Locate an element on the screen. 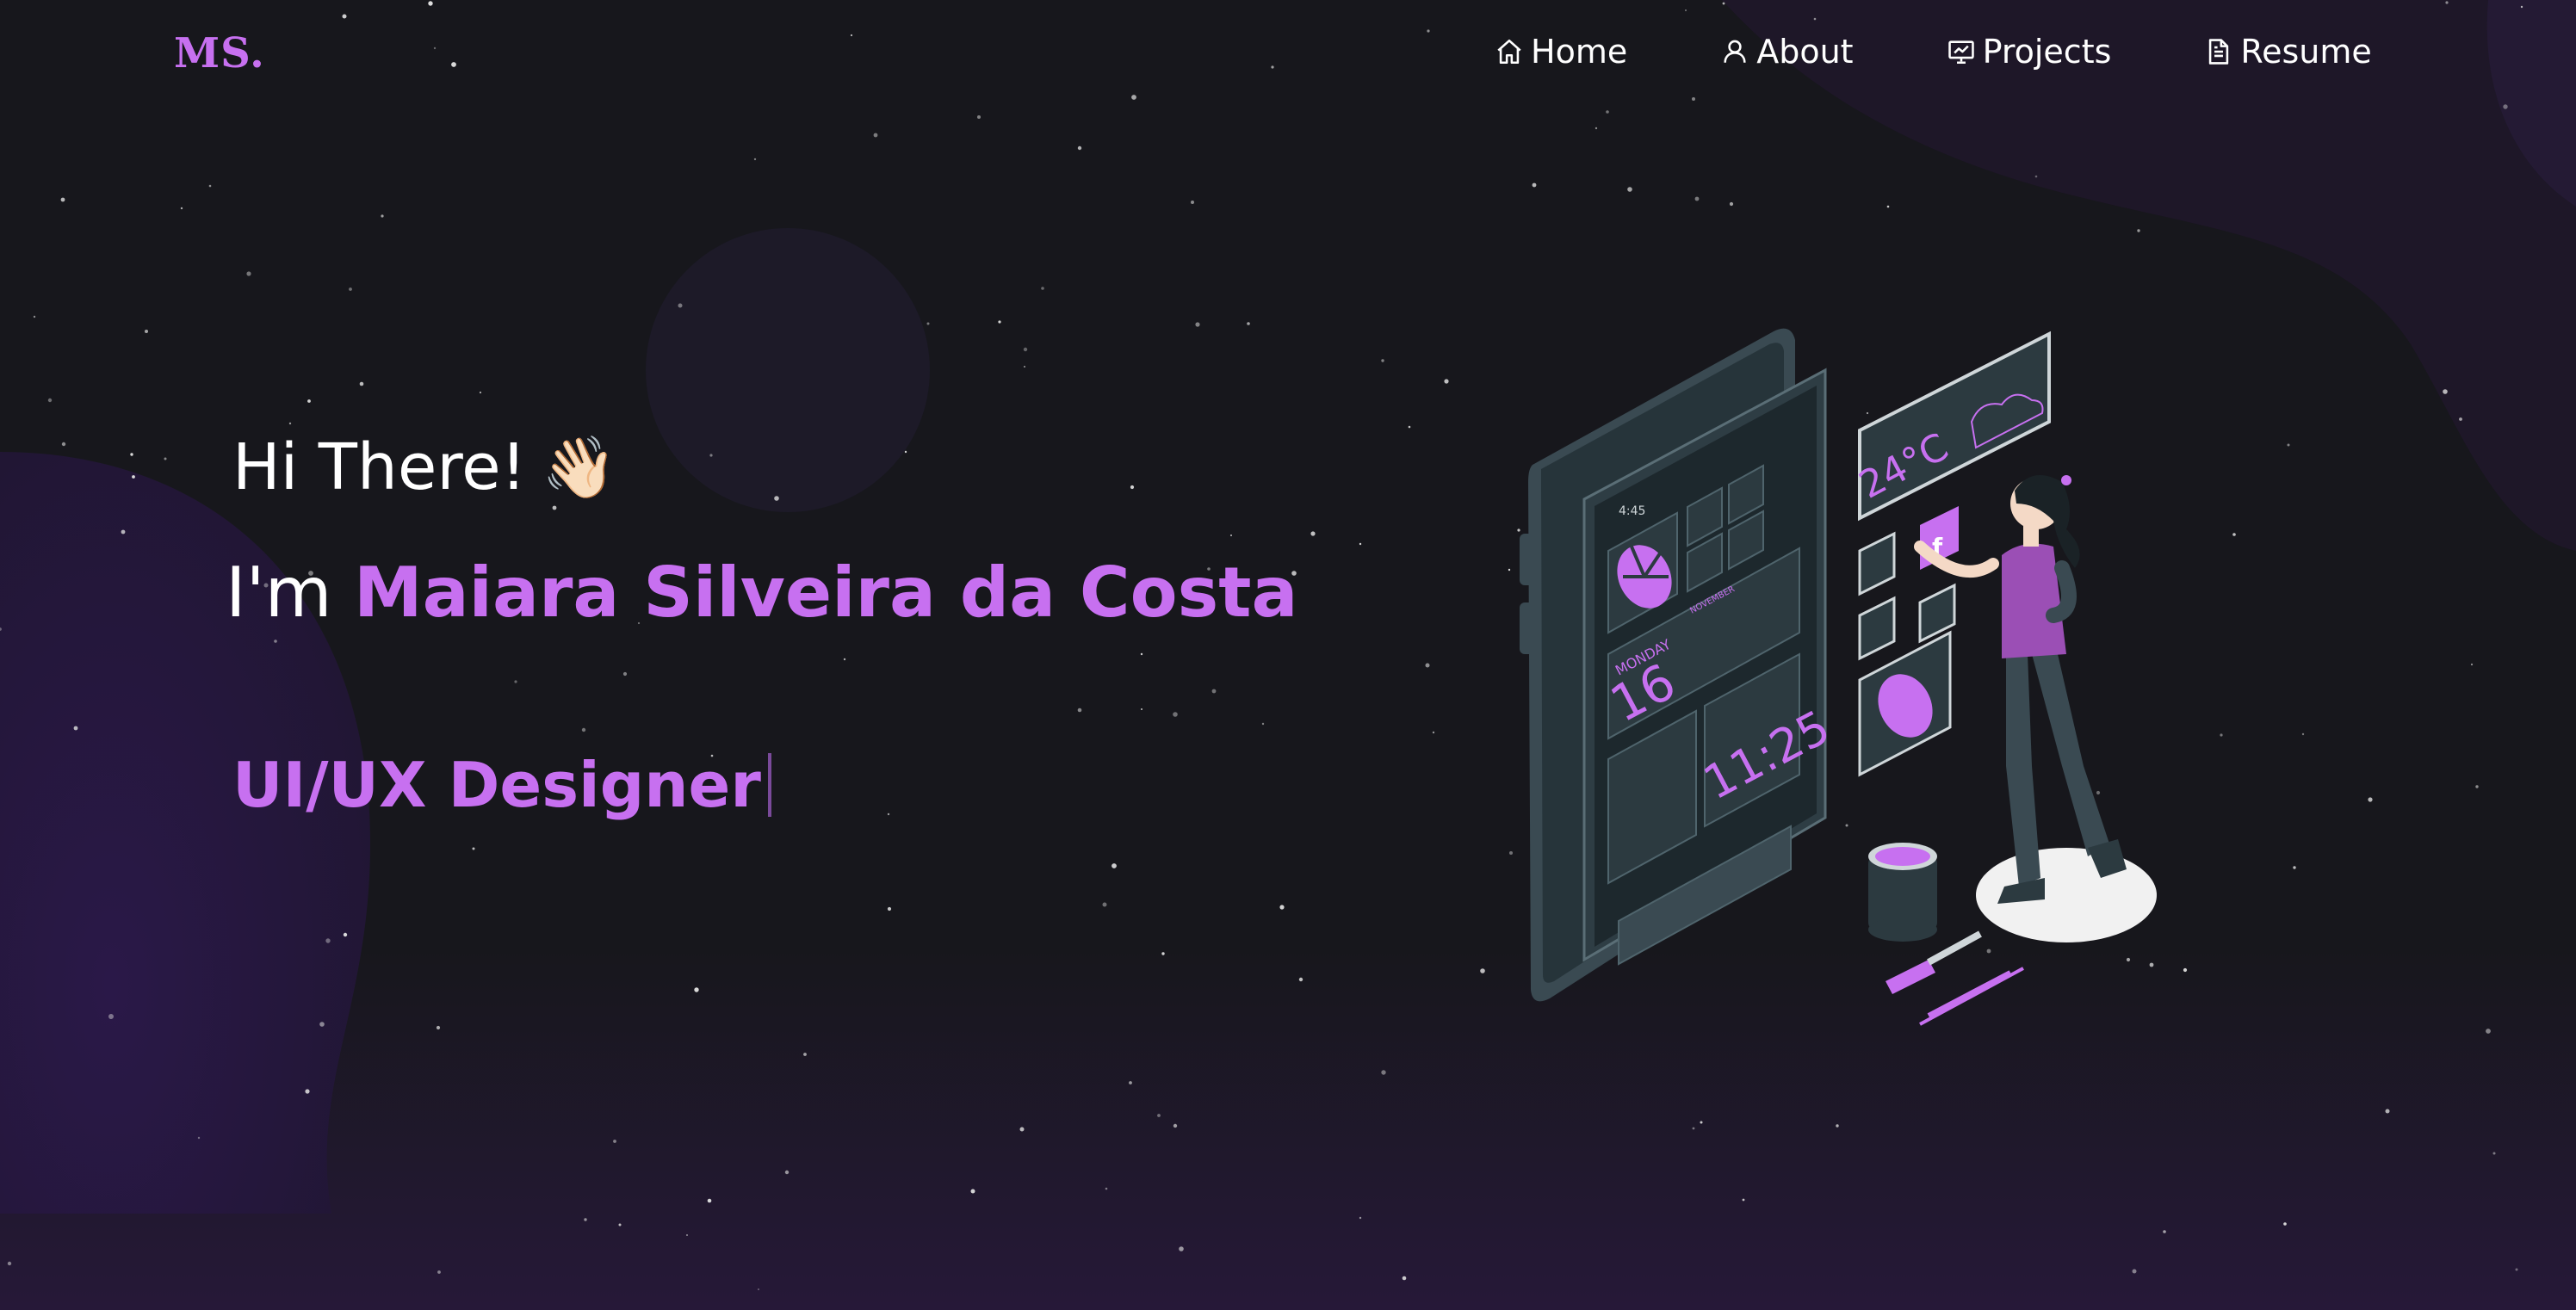 This screenshot has width=2576, height=1310. nav-about-label: About is located at coordinates (1805, 52).